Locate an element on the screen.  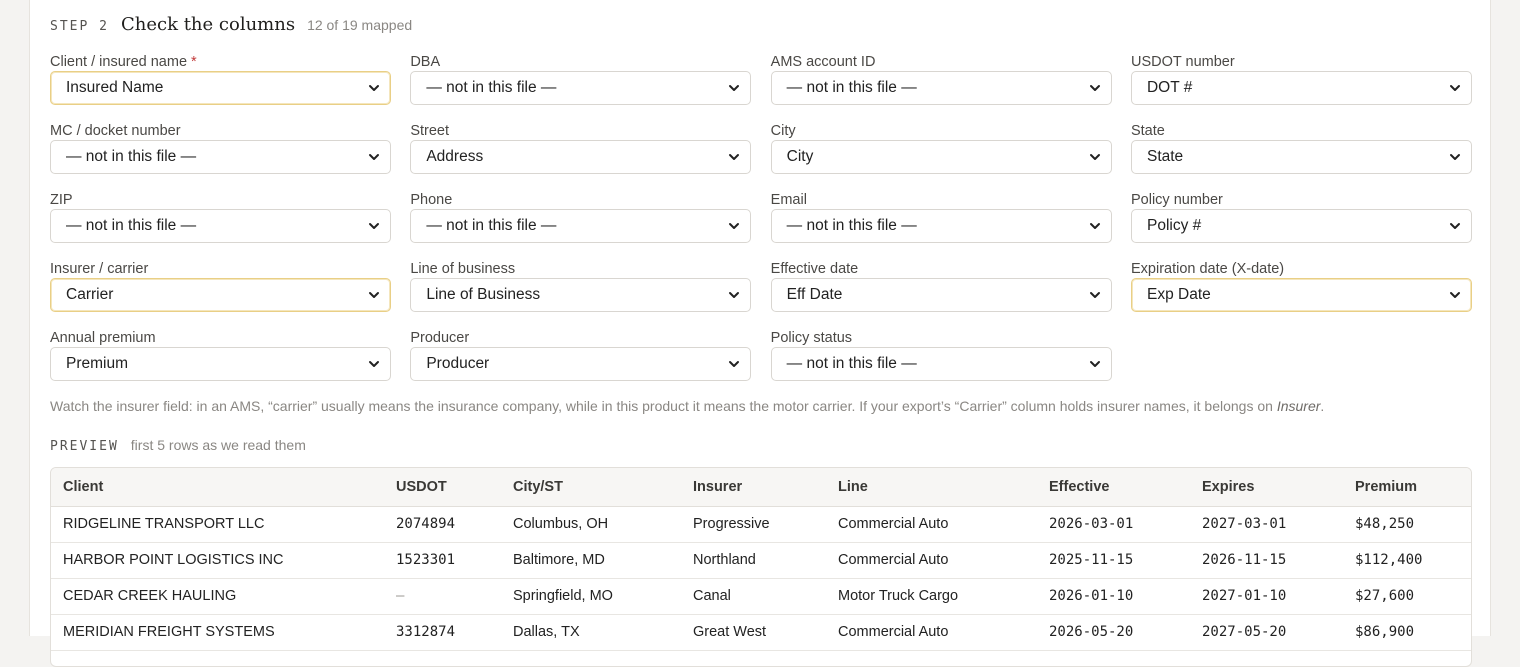
field-line-of-business: Line of business Line of Business is located at coordinates (581, 293).